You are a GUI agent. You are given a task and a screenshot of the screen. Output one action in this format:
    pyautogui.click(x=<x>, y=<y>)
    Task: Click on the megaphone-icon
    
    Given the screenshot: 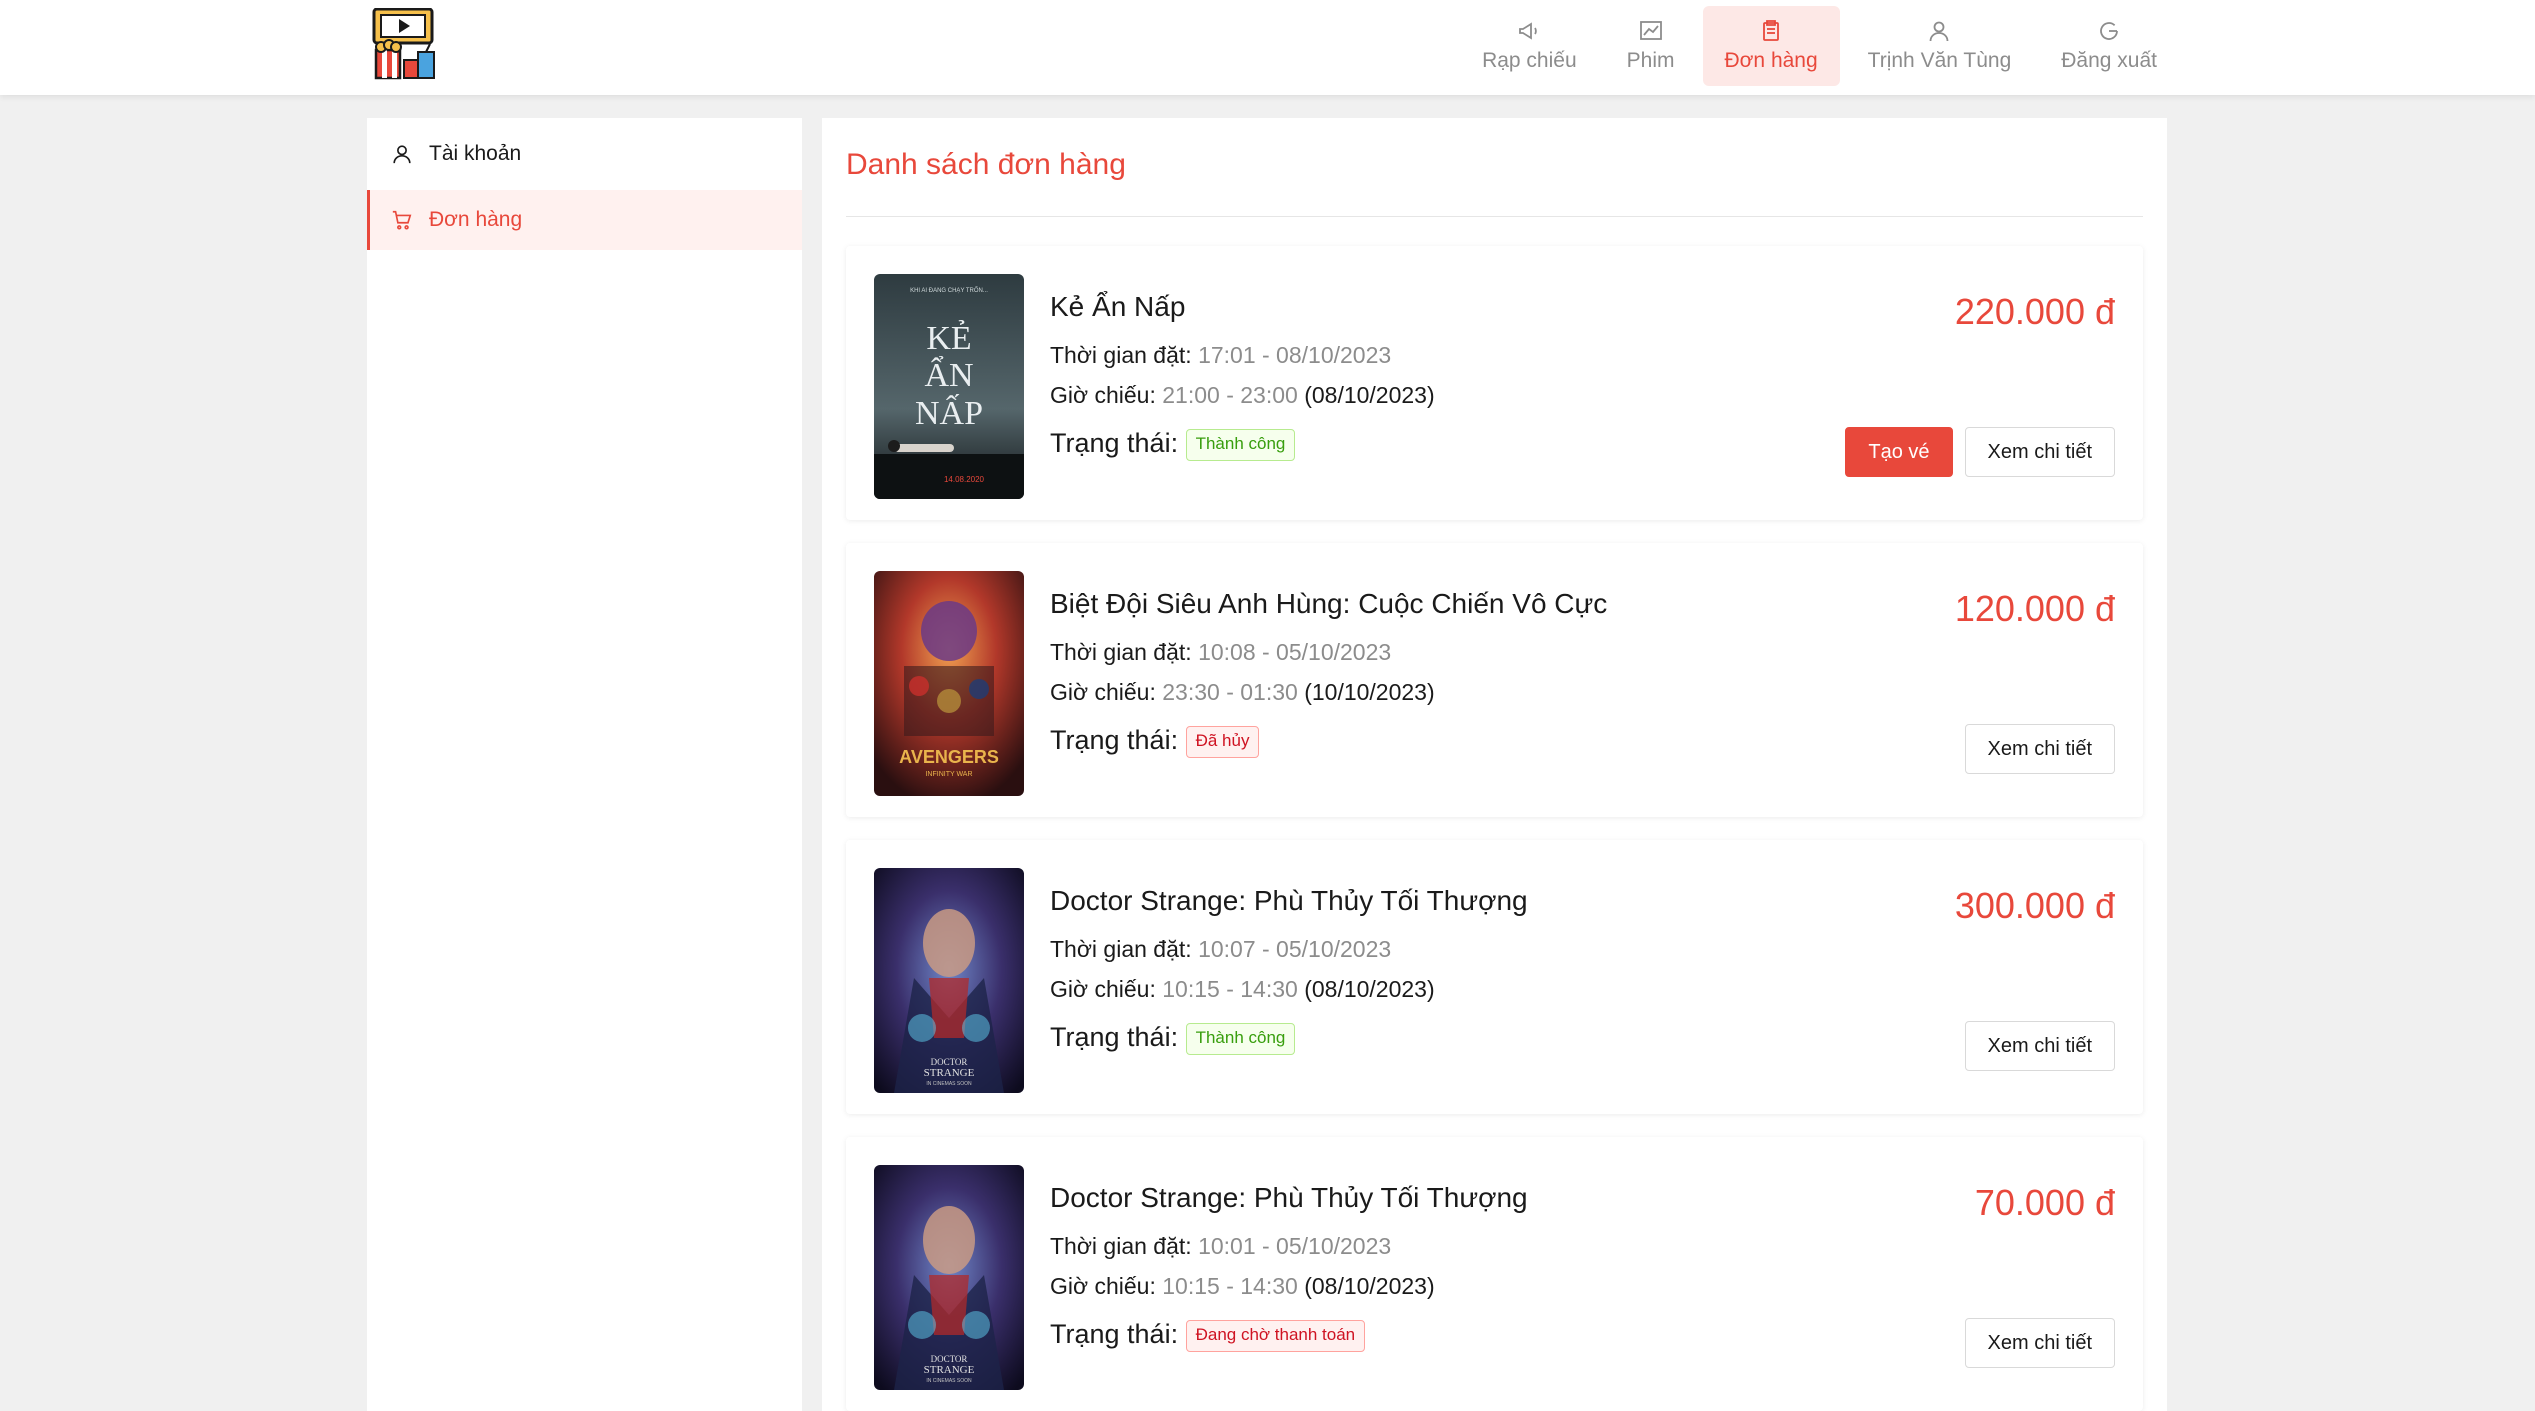 What is the action you would take?
    pyautogui.click(x=1528, y=31)
    